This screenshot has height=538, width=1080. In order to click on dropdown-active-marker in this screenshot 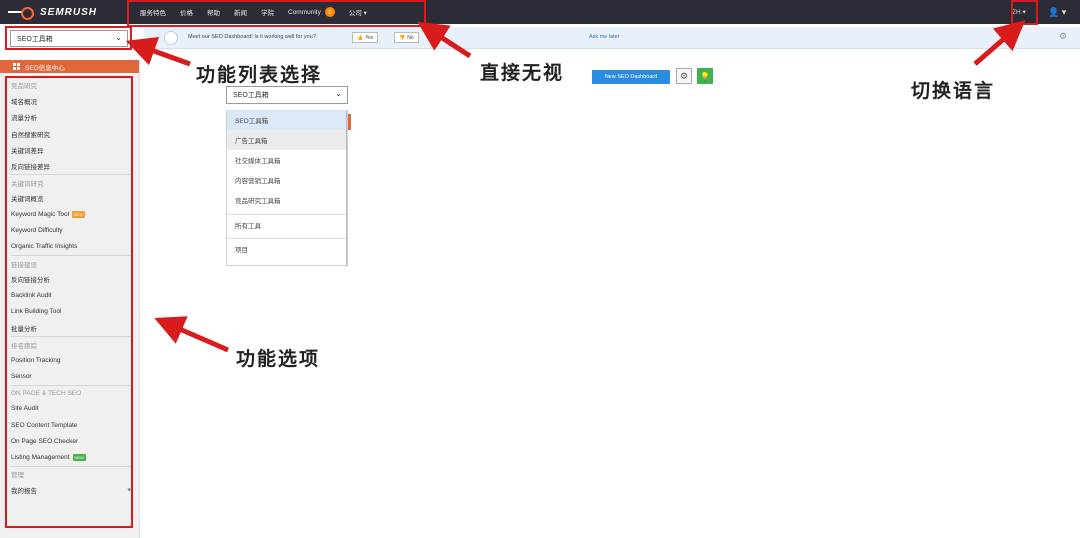, I will do `click(349, 122)`.